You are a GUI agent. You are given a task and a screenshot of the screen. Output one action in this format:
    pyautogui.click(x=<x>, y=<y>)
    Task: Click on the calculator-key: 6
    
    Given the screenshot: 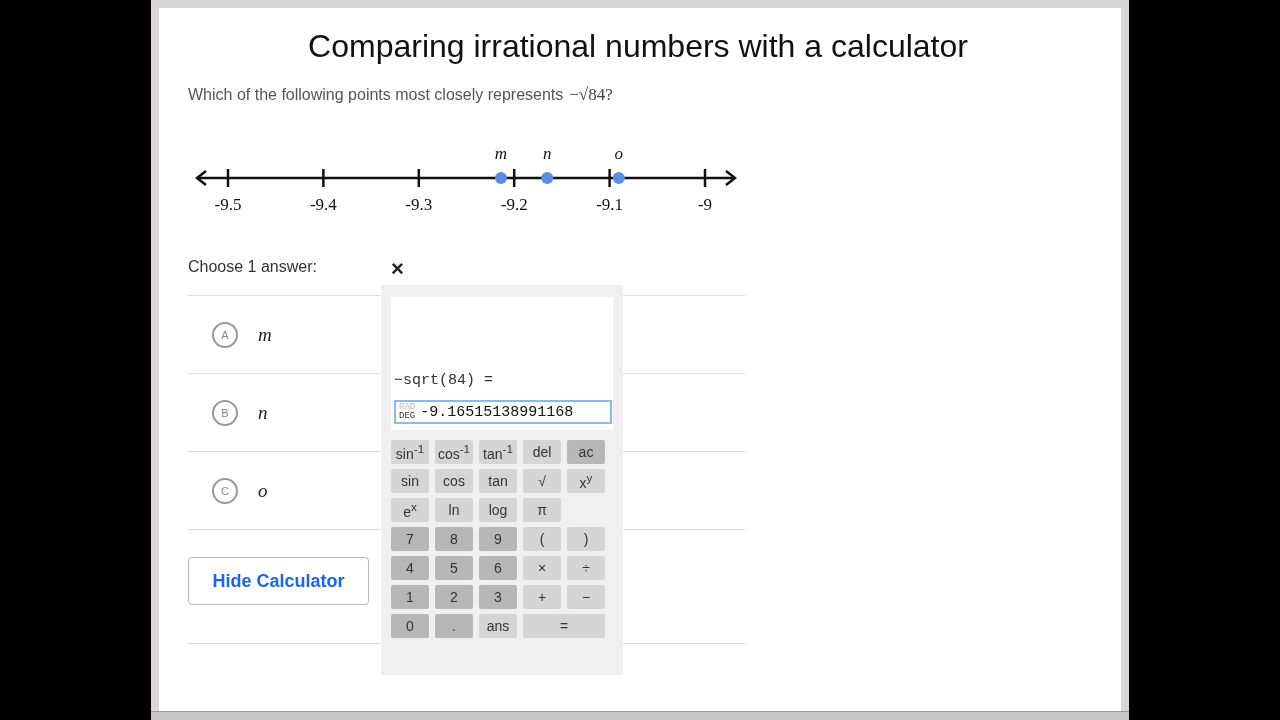 What is the action you would take?
    pyautogui.click(x=498, y=568)
    